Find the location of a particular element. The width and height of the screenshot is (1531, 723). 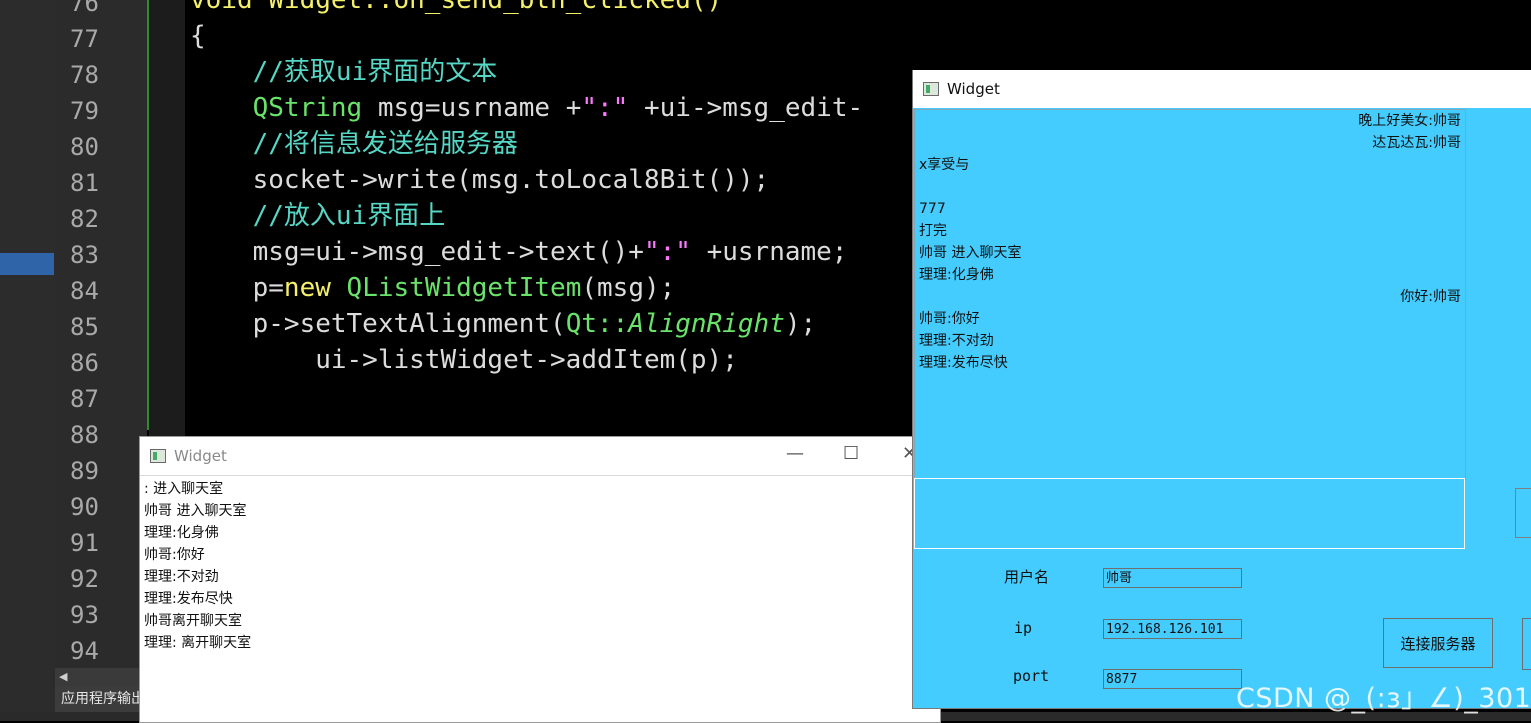

code-token: void Widget::on_send_btn_clicked() is located at coordinates (456, 7).